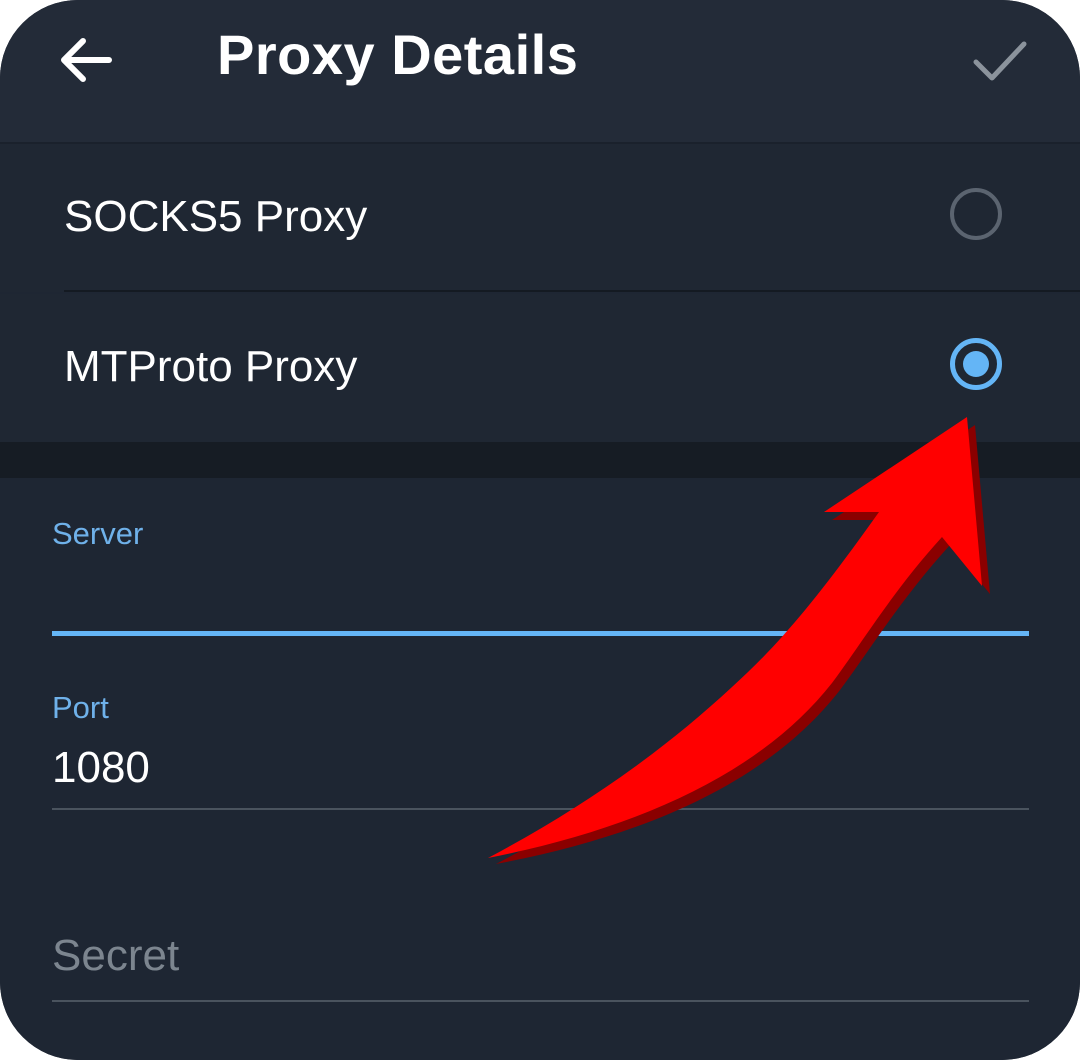 The image size is (1080, 1060). What do you see at coordinates (572, 291) in the screenshot?
I see `divider` at bounding box center [572, 291].